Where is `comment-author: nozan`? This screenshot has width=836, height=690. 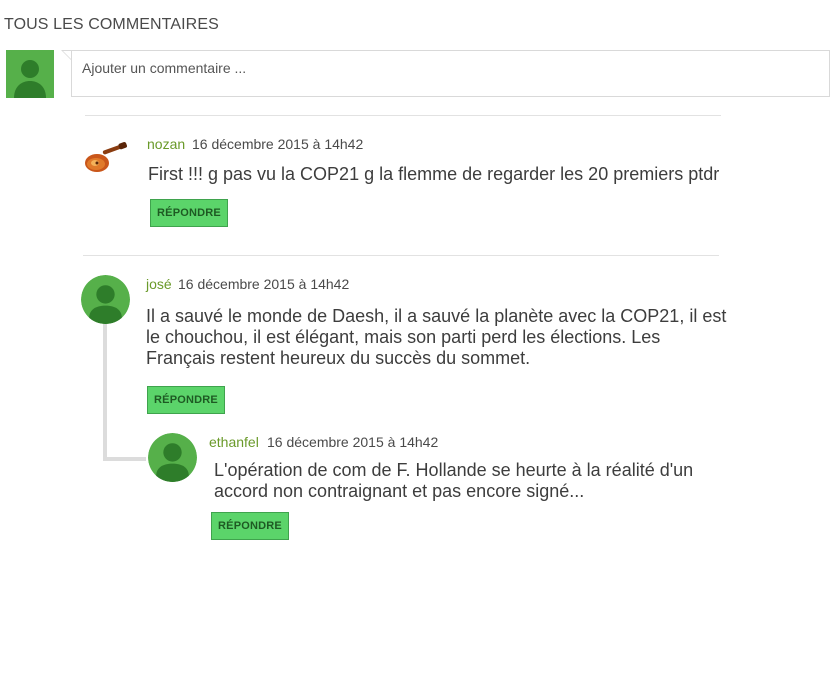
comment-author: nozan is located at coordinates (166, 144).